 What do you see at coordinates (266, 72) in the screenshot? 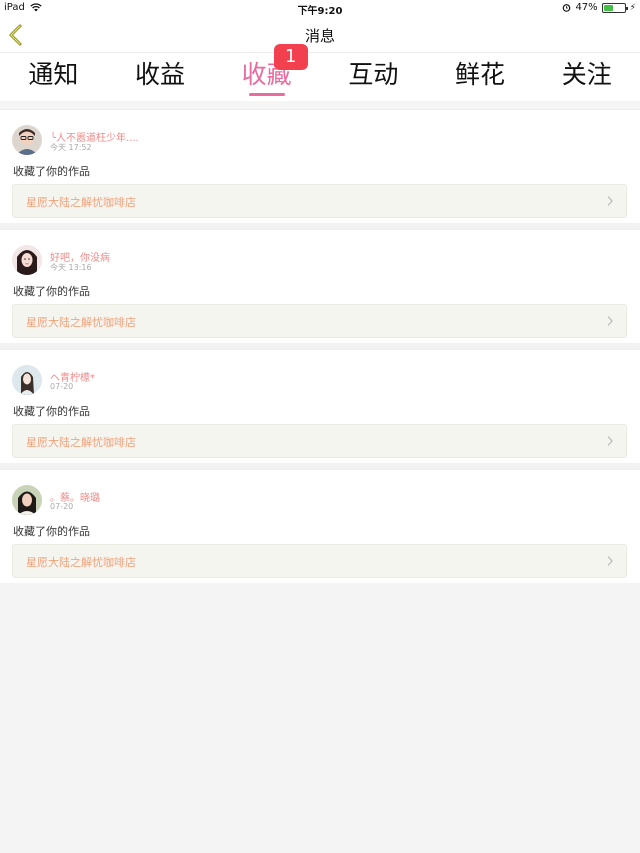
I see `tab-favorites: 收藏 1` at bounding box center [266, 72].